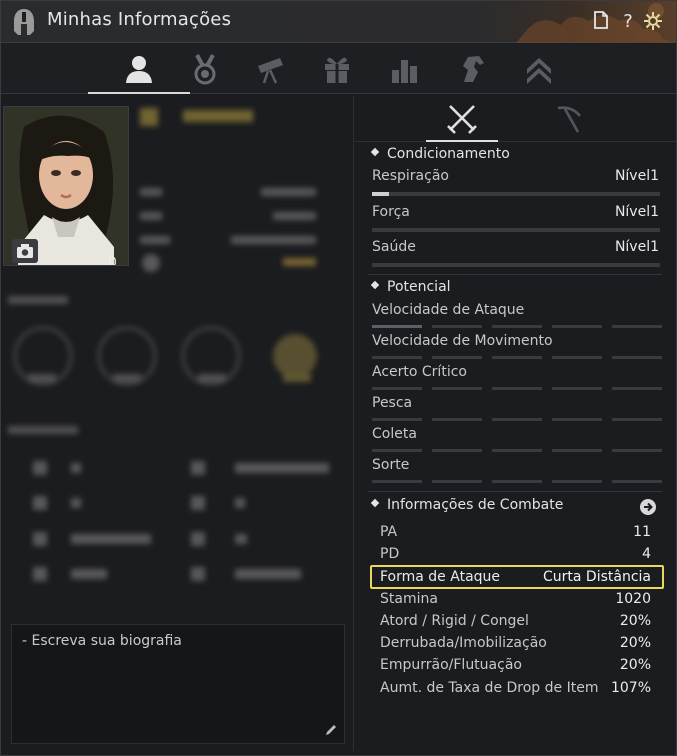 This screenshot has height=756, width=677. Describe the element at coordinates (139, 69) in the screenshot. I see `profile-icon` at that location.